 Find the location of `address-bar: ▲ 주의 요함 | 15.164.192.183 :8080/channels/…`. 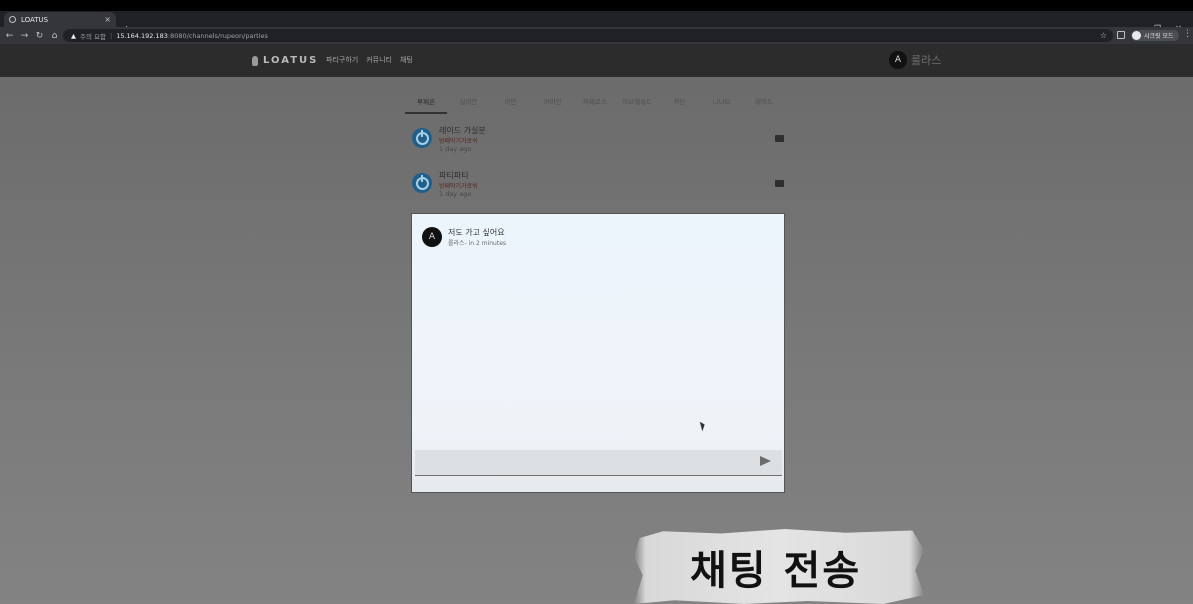

address-bar: ▲ 주의 요함 | 15.164.192.183 :8080/channels/… is located at coordinates (588, 35).